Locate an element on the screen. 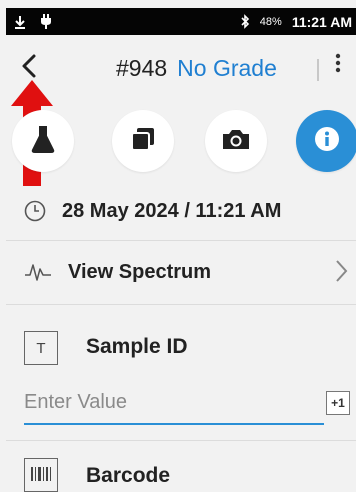 The image size is (356, 492). title-fade is located at coordinates (309, 69).